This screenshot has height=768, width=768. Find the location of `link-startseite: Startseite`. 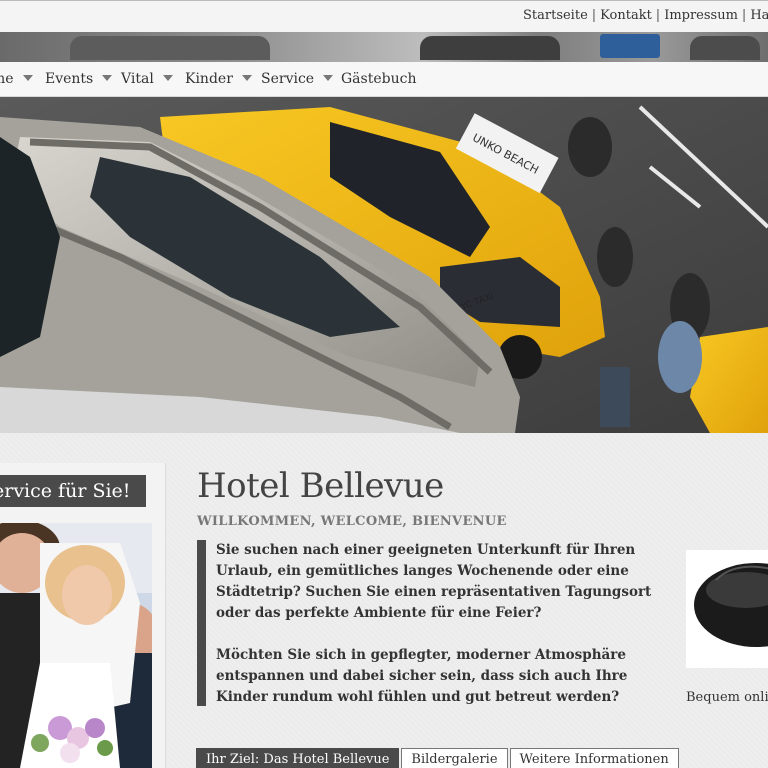

link-startseite: Startseite is located at coordinates (555, 15).